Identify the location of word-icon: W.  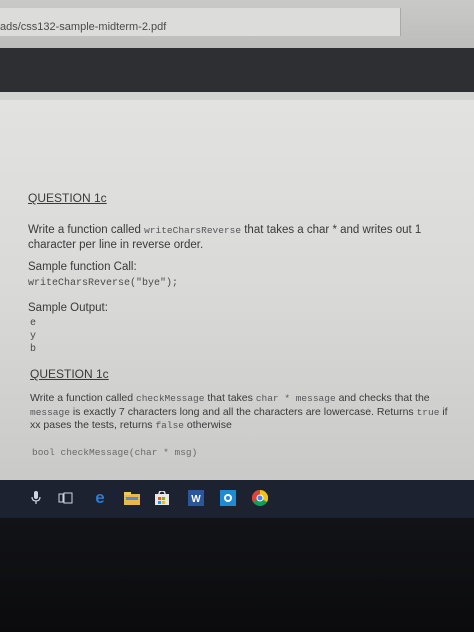
(196, 498).